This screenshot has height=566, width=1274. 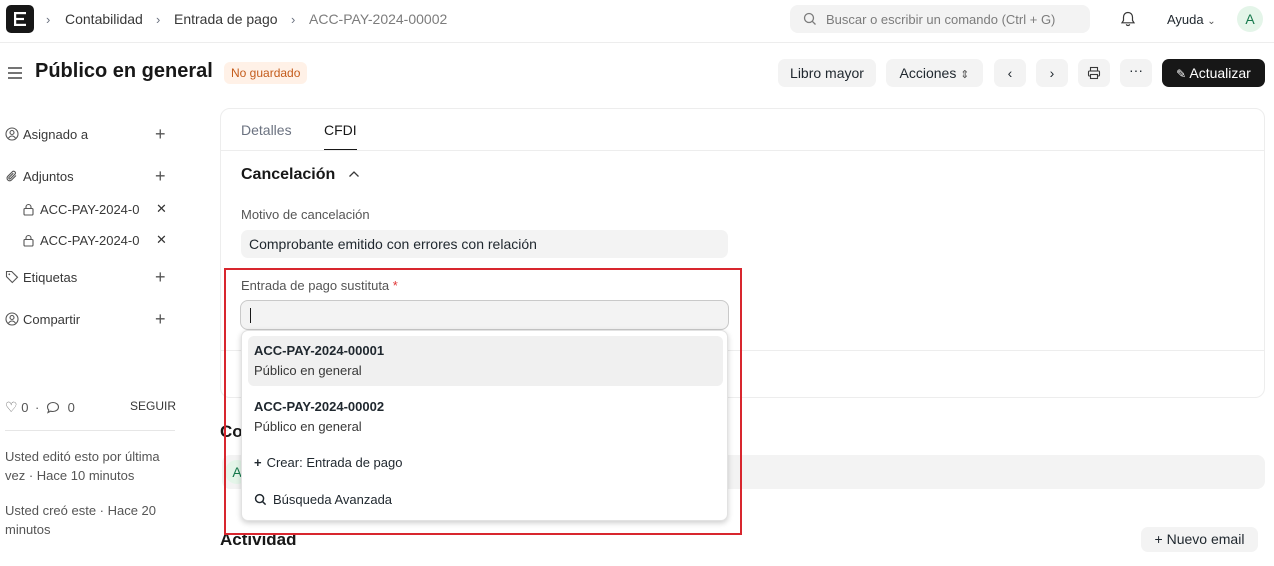 I want to click on help-menu: Ayuda ⌄, so click(x=1191, y=19).